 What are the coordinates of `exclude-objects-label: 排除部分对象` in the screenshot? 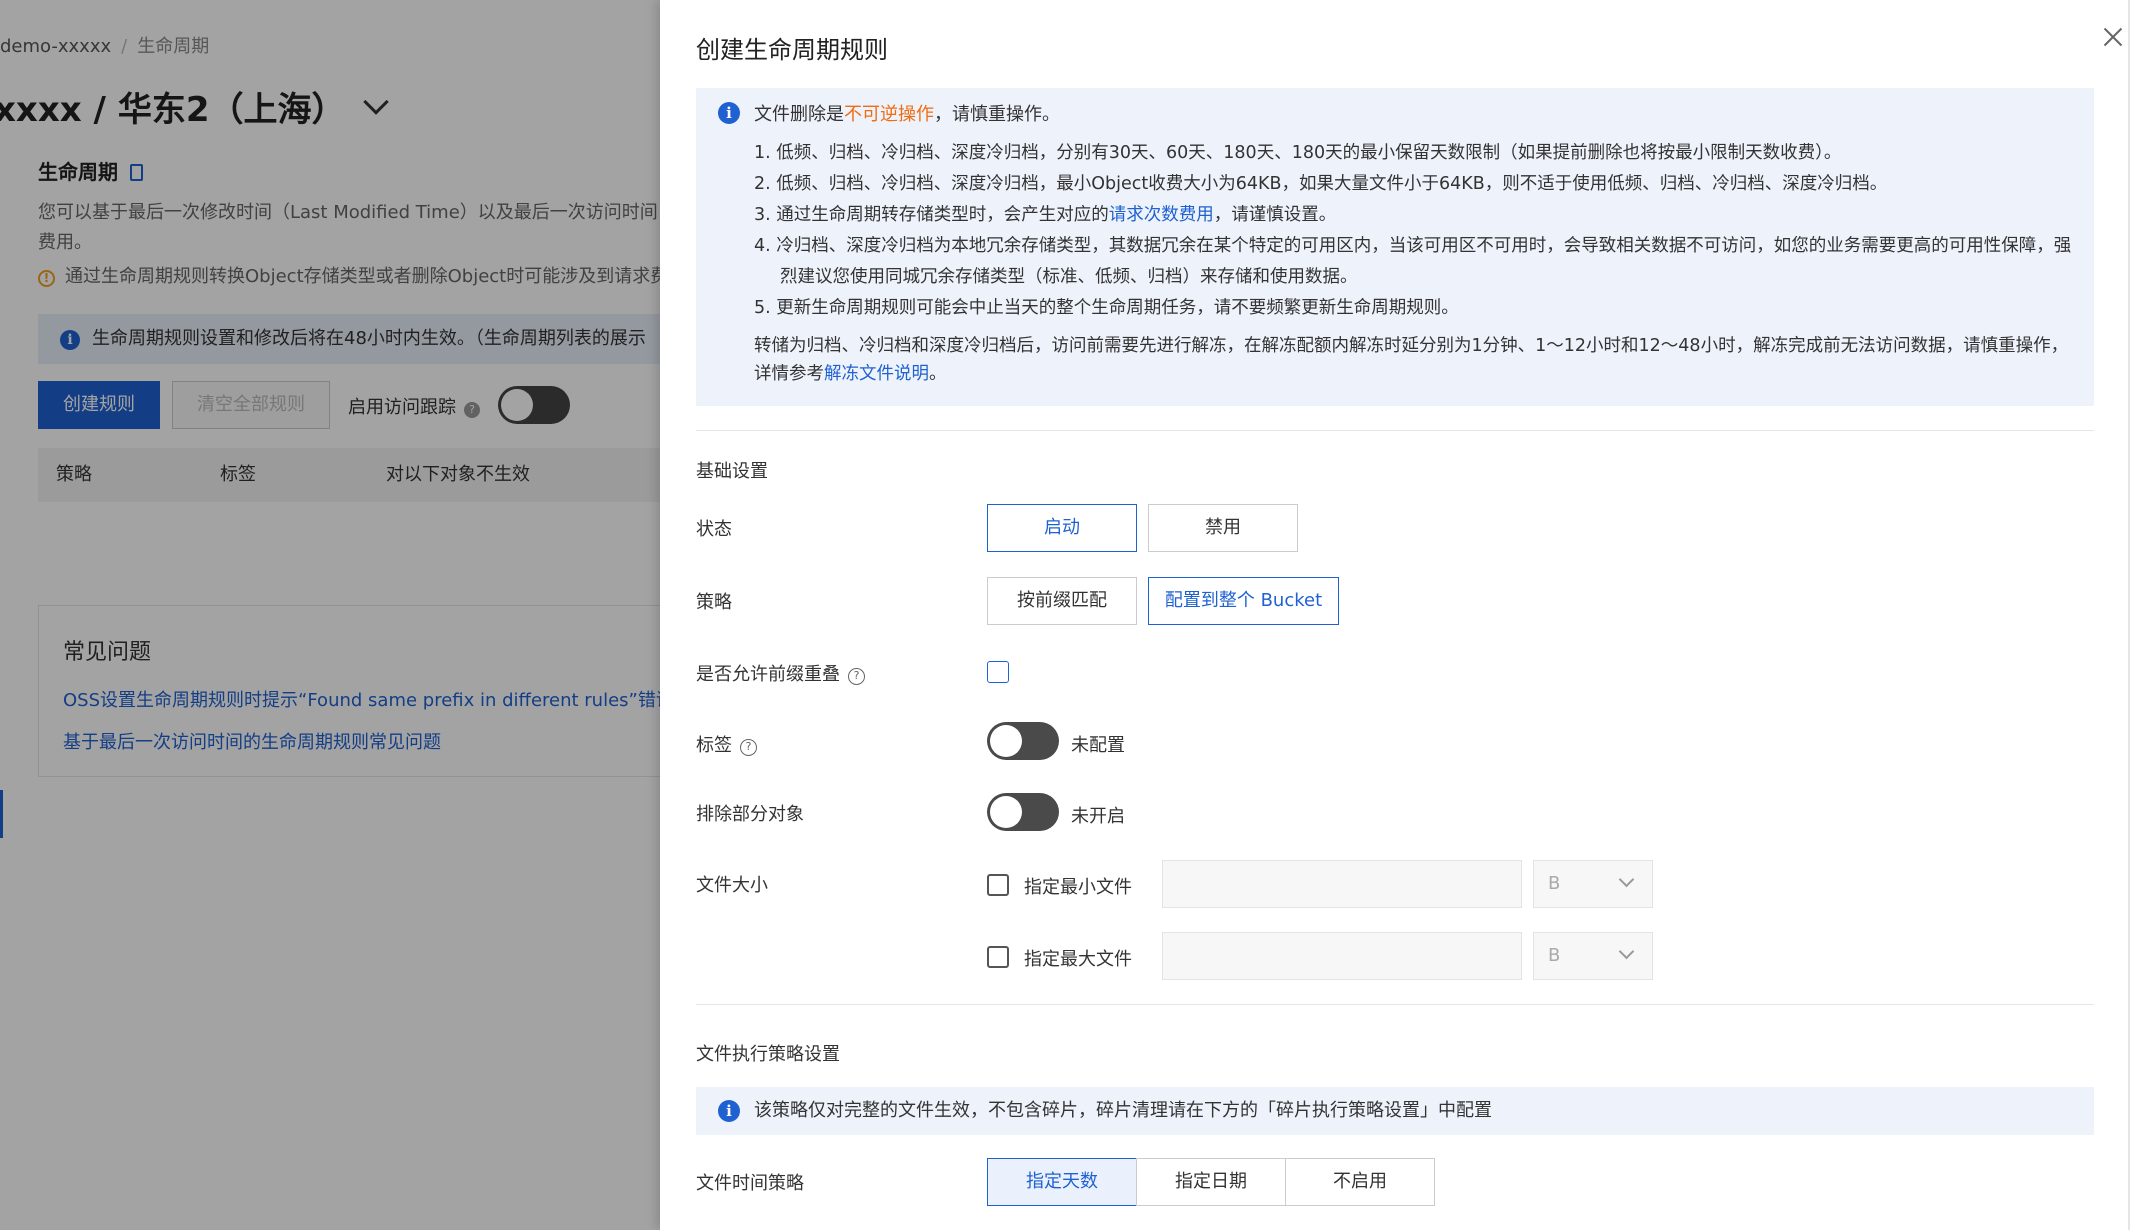 It's located at (750, 814).